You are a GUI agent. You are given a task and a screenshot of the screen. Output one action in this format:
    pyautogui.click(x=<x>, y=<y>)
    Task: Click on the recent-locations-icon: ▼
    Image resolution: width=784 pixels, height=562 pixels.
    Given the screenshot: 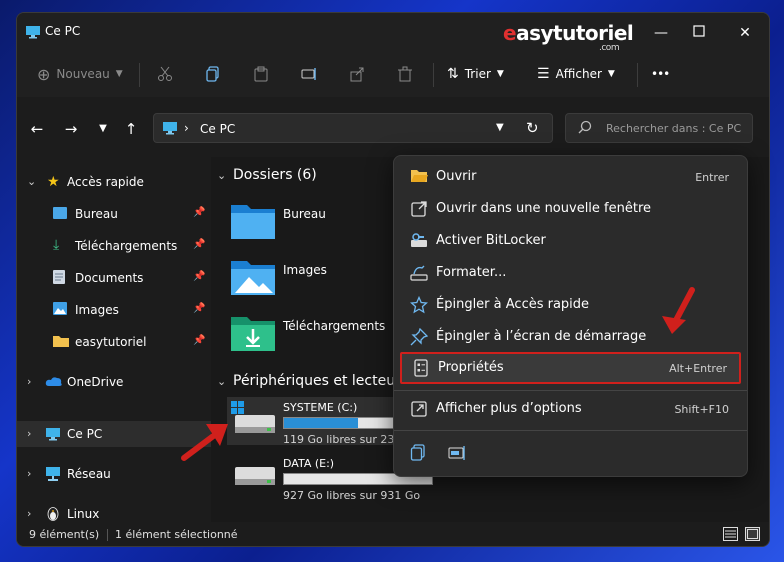 What is the action you would take?
    pyautogui.click(x=103, y=129)
    